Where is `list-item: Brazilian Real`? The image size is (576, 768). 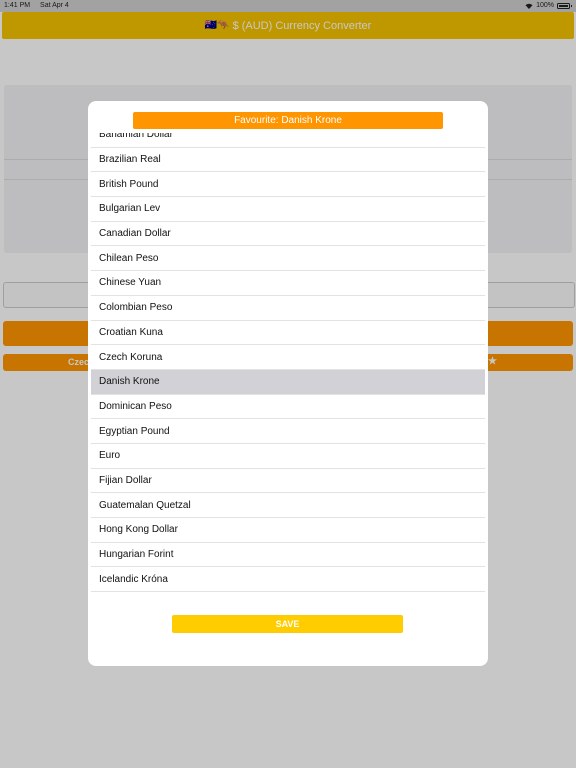
list-item: Brazilian Real is located at coordinates (288, 160).